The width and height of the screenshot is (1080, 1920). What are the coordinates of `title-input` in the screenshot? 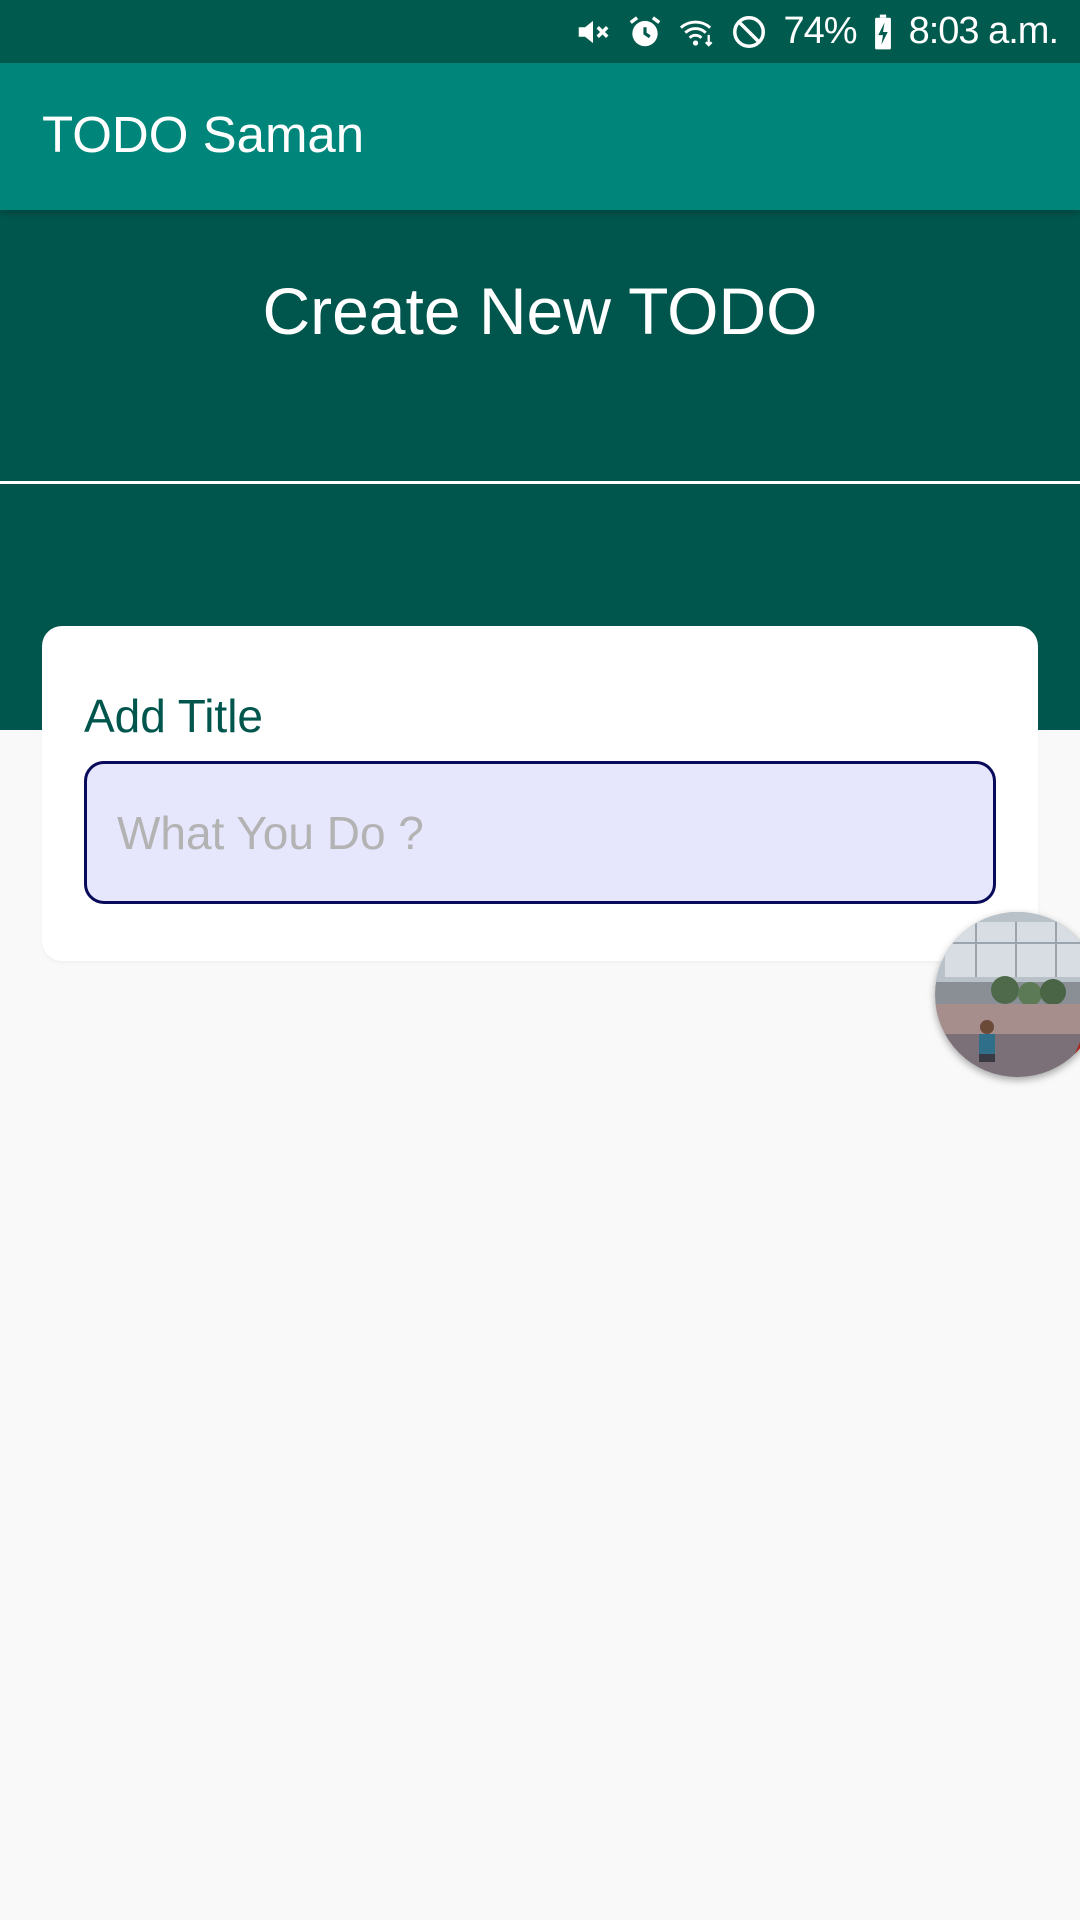 It's located at (540, 832).